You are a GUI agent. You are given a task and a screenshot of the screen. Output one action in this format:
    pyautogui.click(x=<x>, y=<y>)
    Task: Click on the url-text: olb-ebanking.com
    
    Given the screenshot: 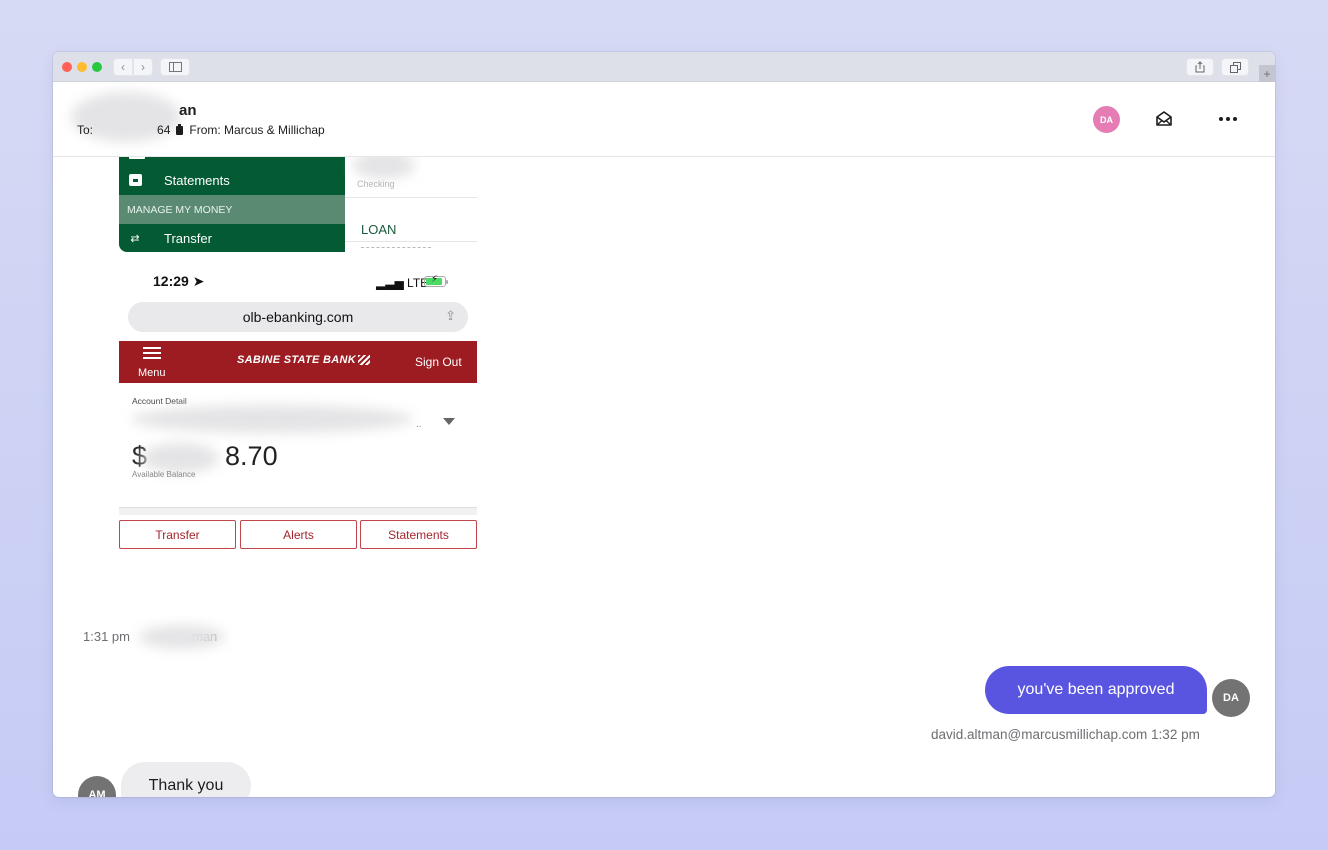 What is the action you would take?
    pyautogui.click(x=298, y=317)
    